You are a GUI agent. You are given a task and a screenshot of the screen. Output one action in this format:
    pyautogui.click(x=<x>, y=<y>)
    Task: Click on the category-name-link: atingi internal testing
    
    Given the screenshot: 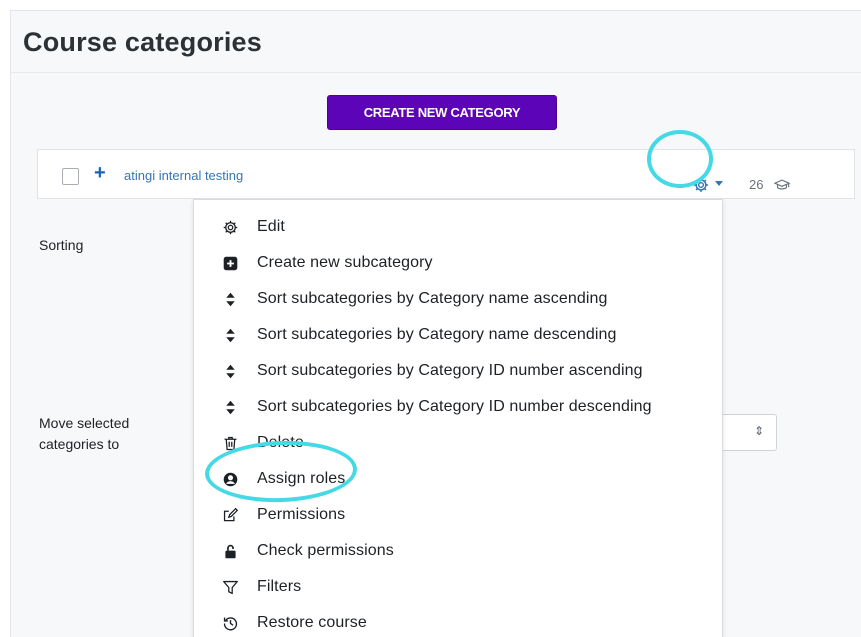 What is the action you would take?
    pyautogui.click(x=183, y=175)
    